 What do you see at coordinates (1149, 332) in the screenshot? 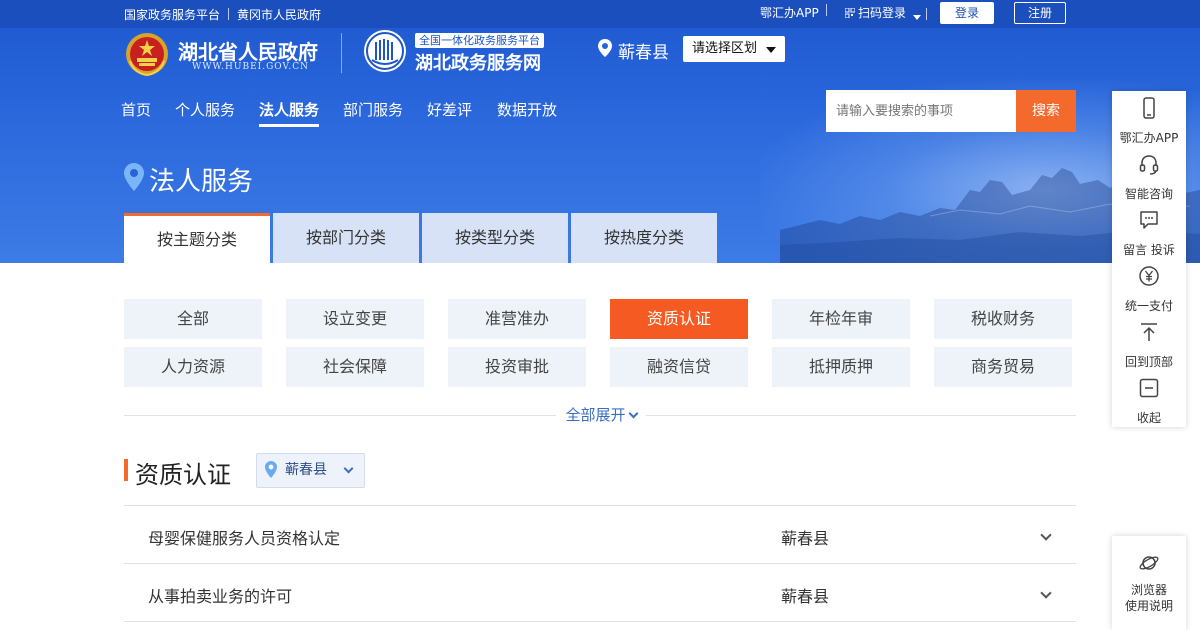
I see `to-top-icon` at bounding box center [1149, 332].